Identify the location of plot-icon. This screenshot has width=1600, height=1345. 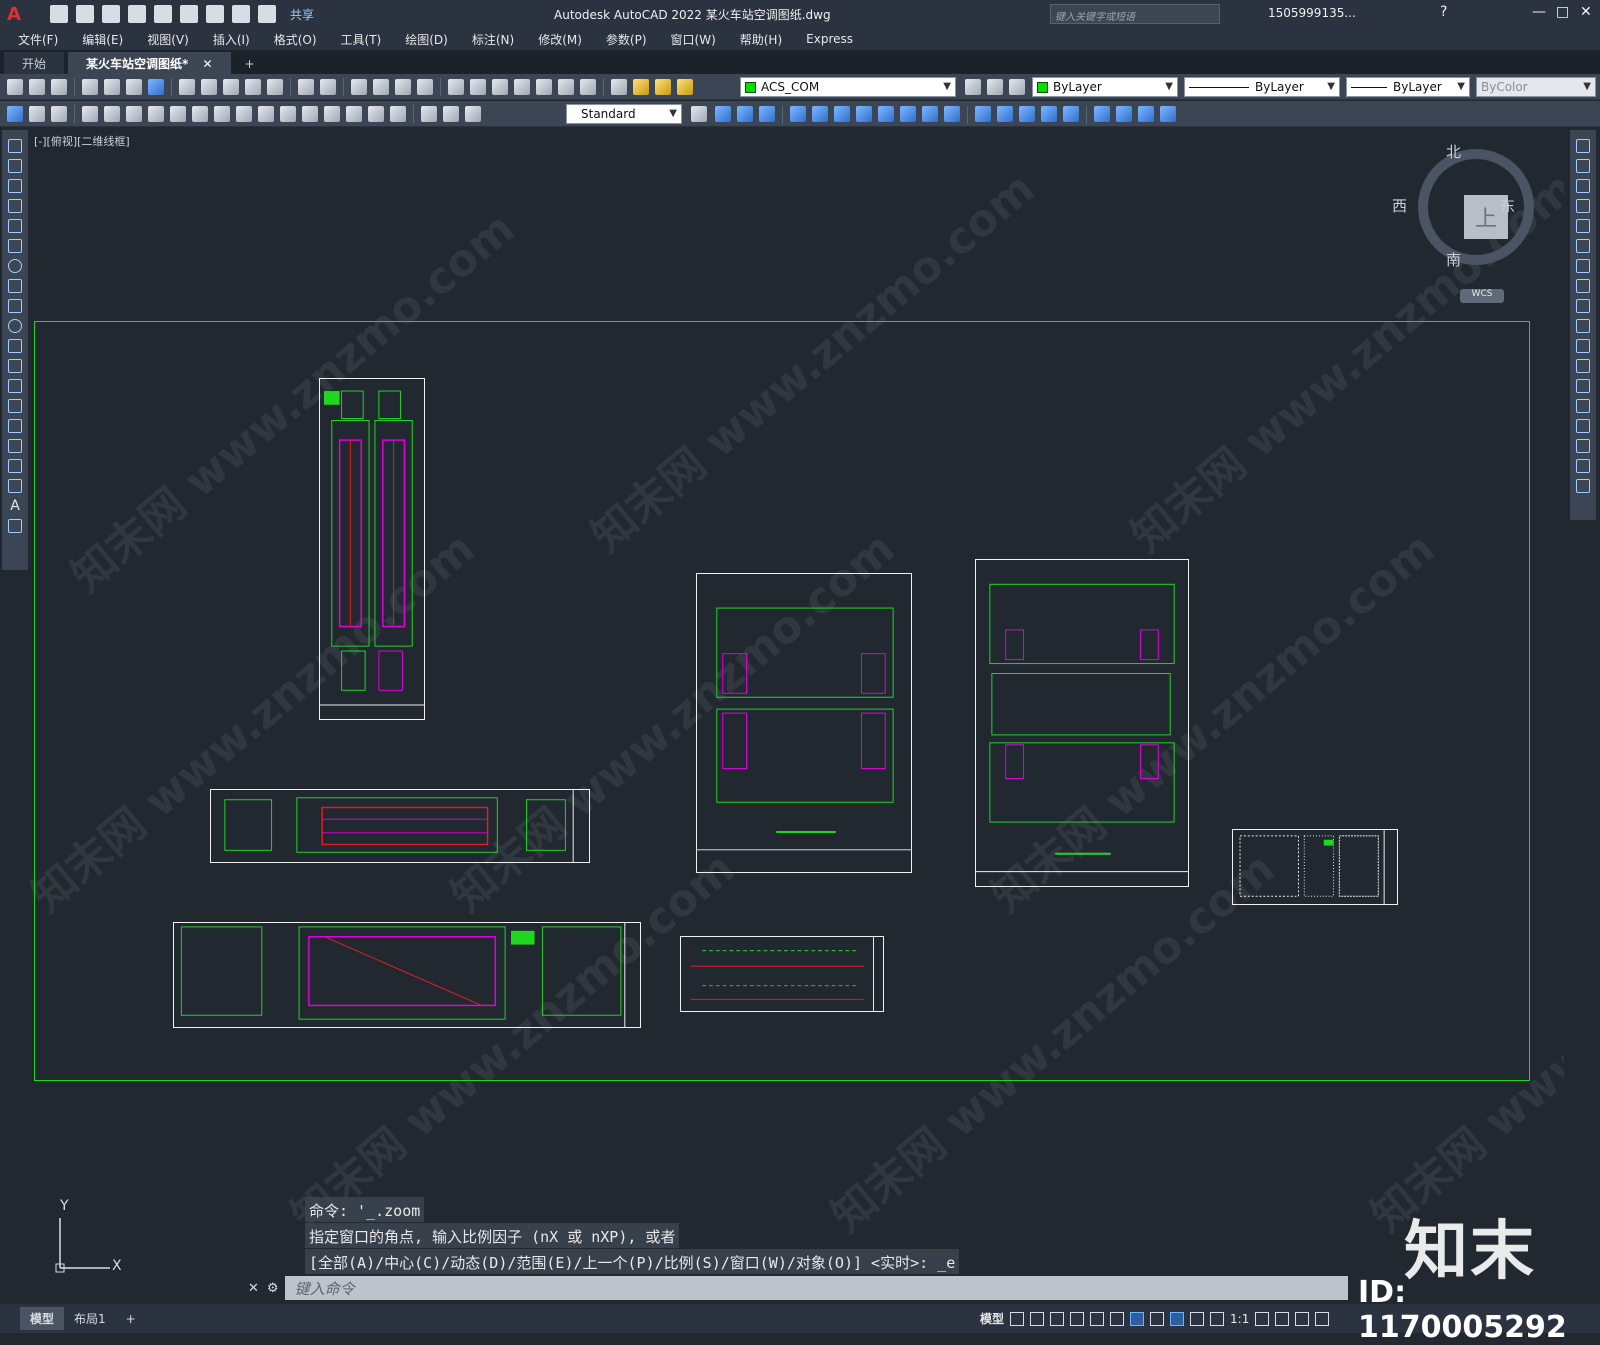
(215, 14).